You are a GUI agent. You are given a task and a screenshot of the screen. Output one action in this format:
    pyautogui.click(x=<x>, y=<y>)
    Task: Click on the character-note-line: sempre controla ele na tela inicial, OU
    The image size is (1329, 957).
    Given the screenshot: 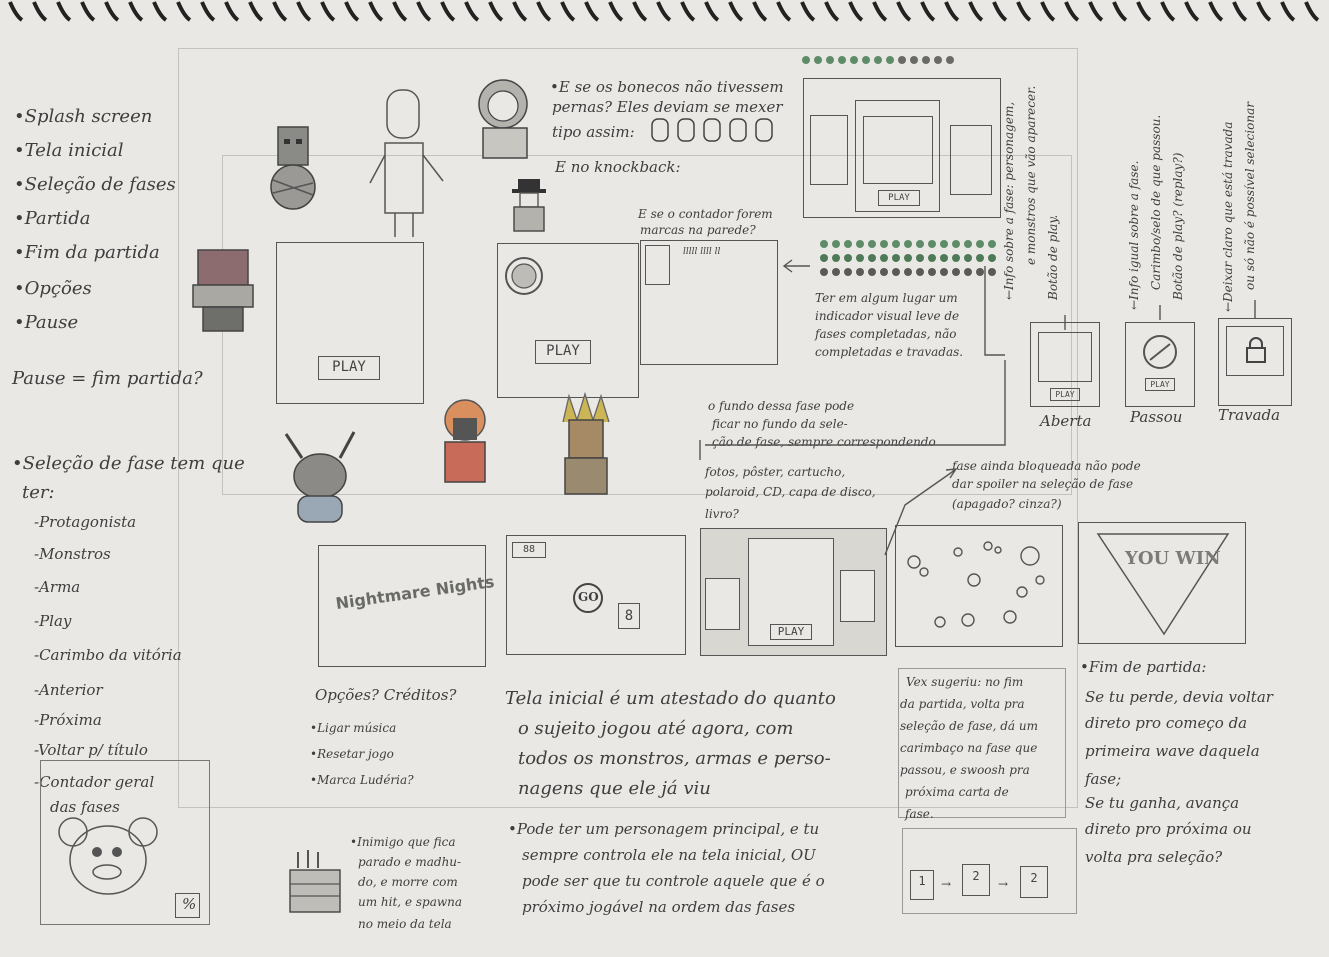 What is the action you would take?
    pyautogui.click(x=669, y=855)
    